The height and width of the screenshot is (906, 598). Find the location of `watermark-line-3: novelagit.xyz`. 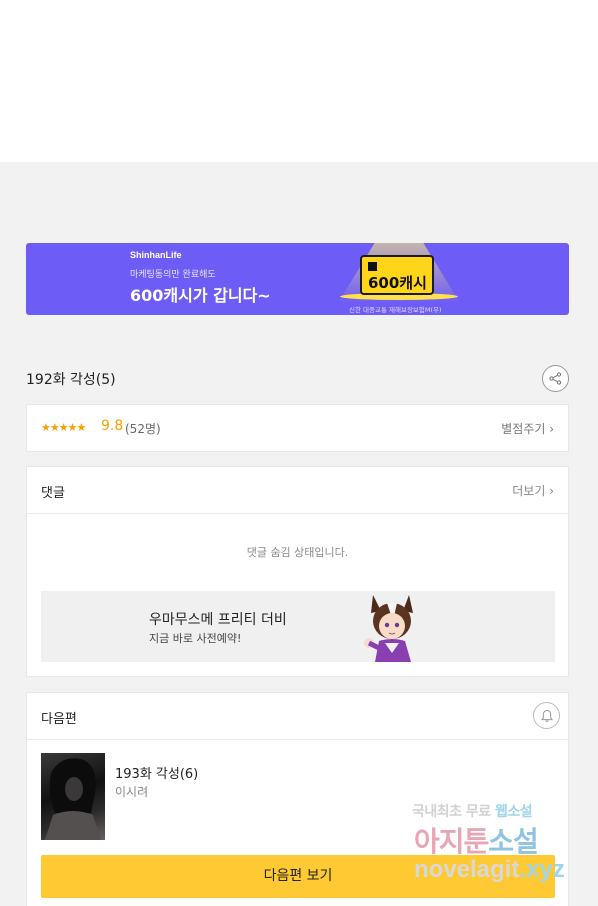

watermark-line-3: novelagit.xyz is located at coordinates (489, 870).